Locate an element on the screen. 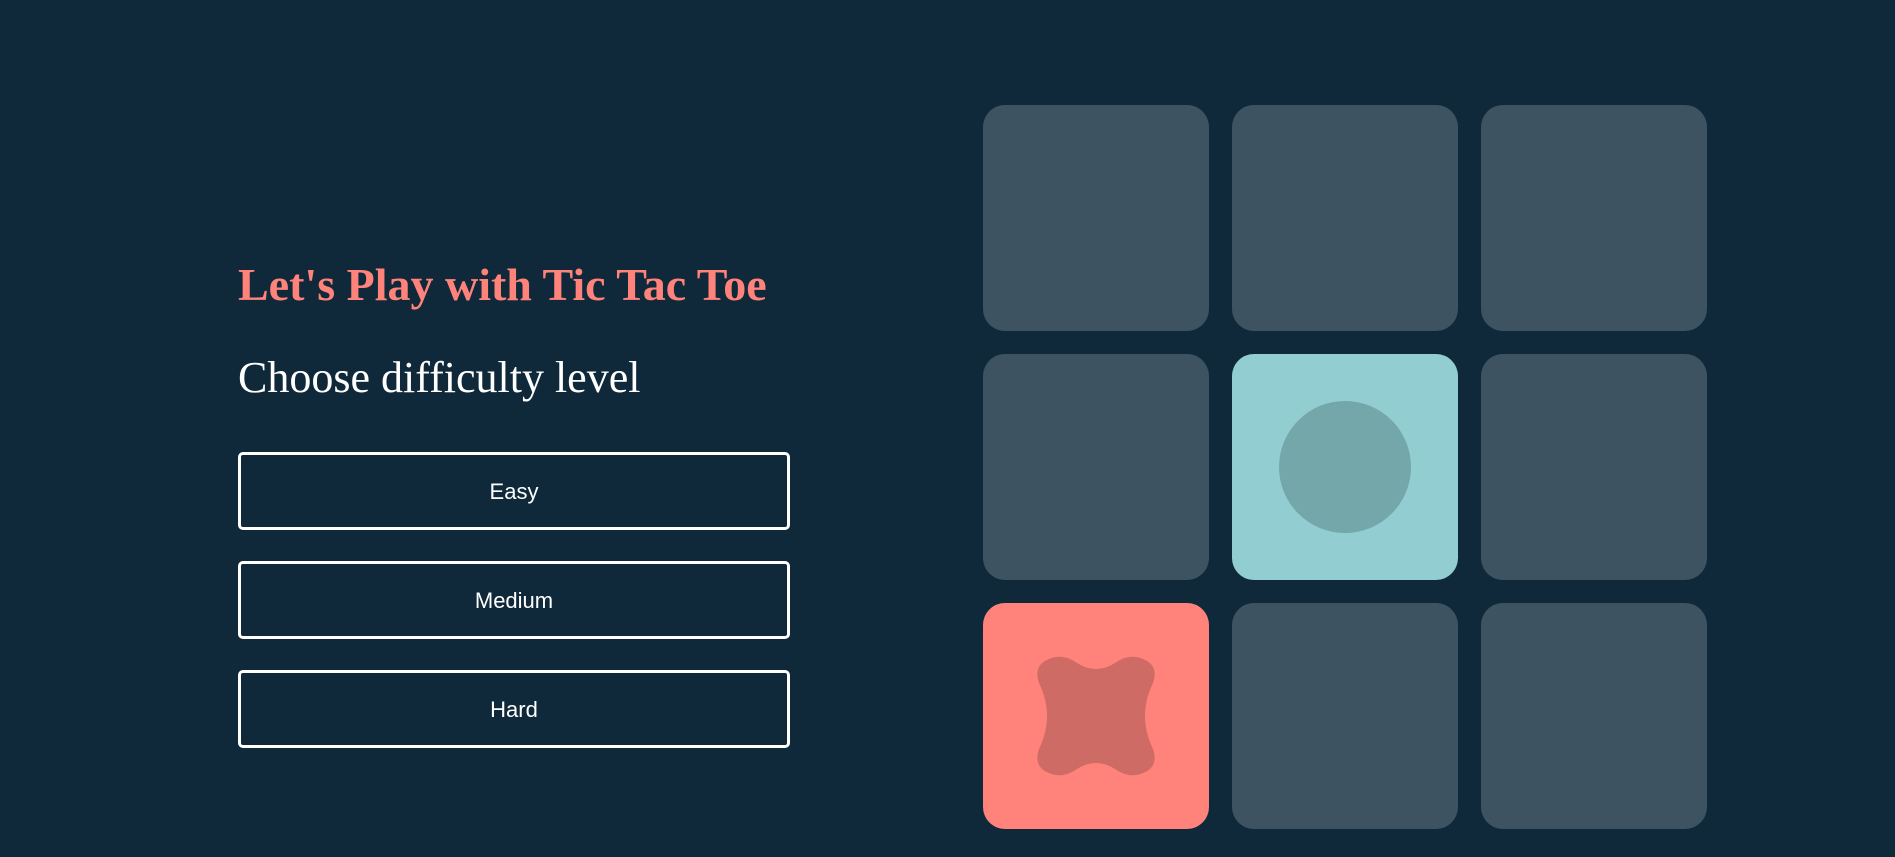 This screenshot has height=857, width=1895. x-mark-icon is located at coordinates (1096, 716).